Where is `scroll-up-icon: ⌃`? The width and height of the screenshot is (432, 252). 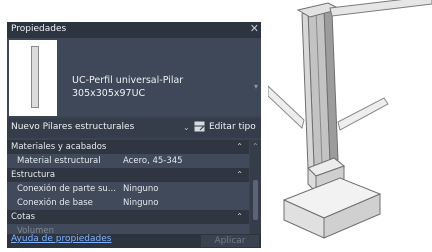
scroll-up-icon: ⌃ is located at coordinates (255, 146).